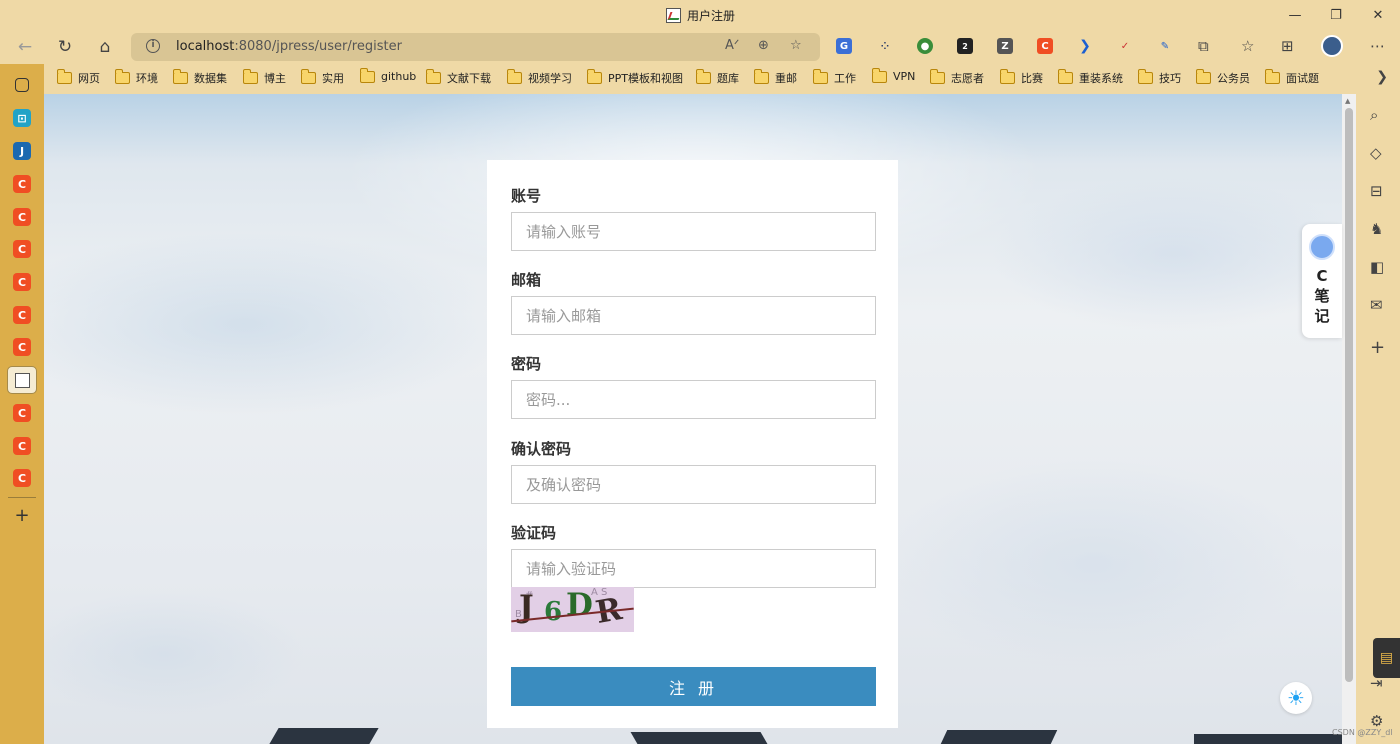  What do you see at coordinates (1376, 305) in the screenshot?
I see `outlook-icon: ✉` at bounding box center [1376, 305].